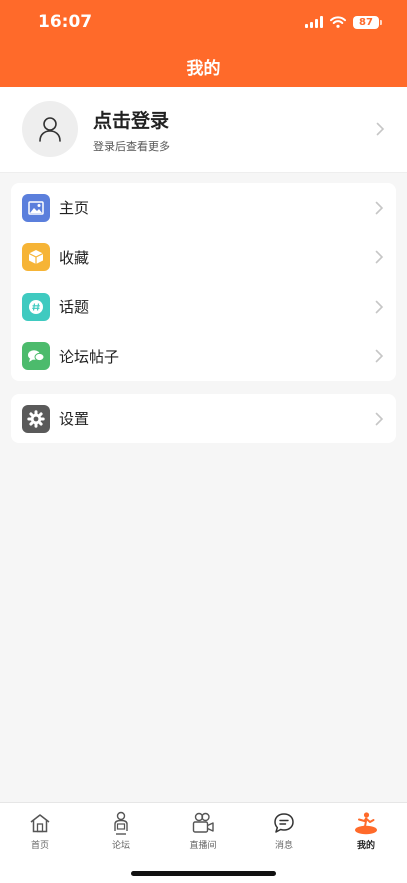 The height and width of the screenshot is (883, 407). What do you see at coordinates (74, 208) in the screenshot?
I see `menu-item-label: 主页` at bounding box center [74, 208].